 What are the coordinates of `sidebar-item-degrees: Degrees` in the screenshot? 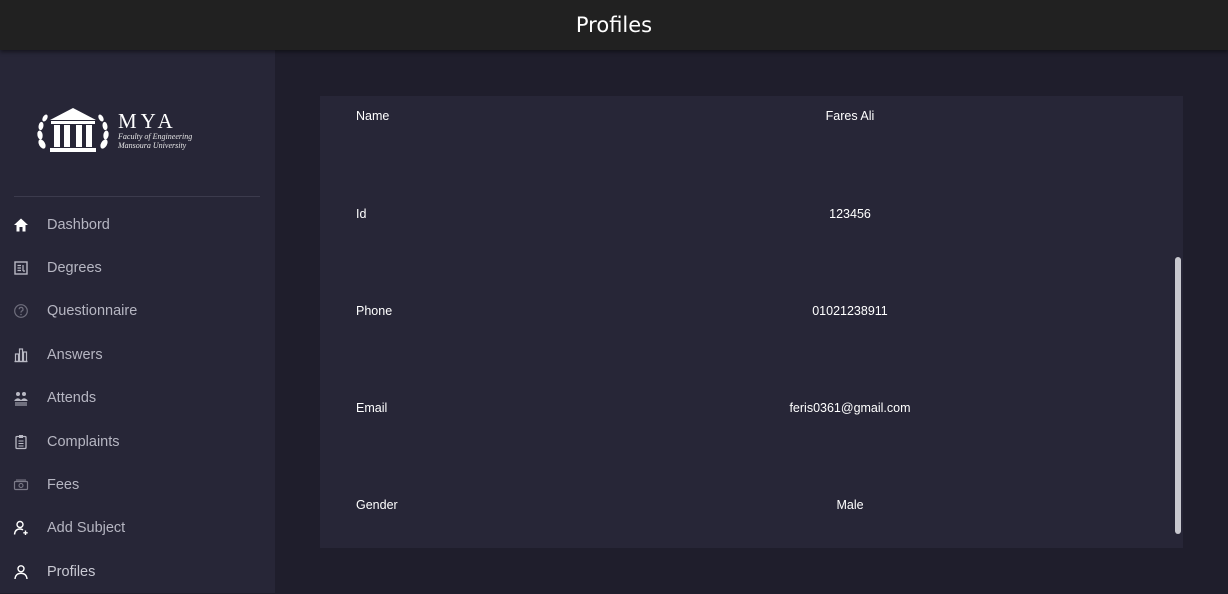 It's located at (137, 267).